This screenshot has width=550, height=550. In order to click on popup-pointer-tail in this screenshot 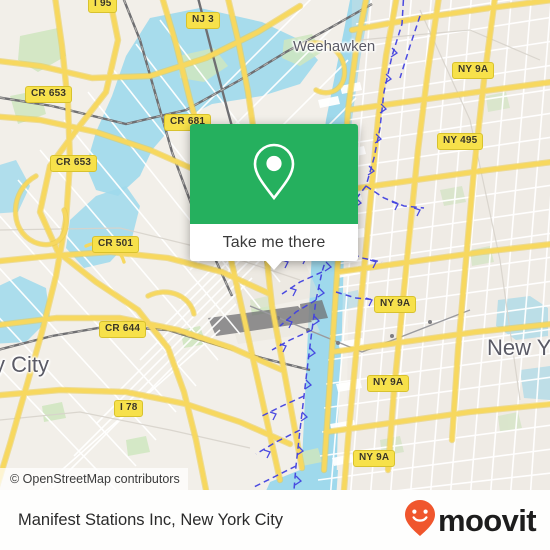, I will do `click(274, 265)`.